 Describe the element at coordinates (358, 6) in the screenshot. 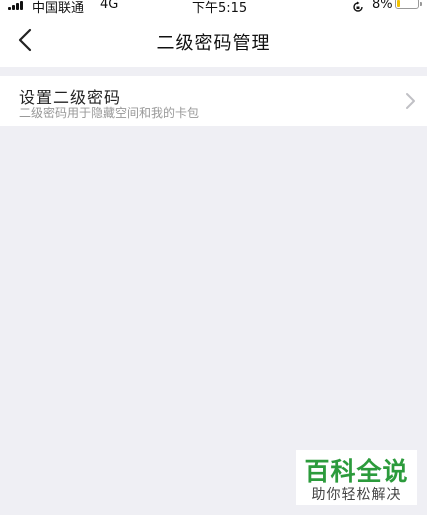

I see `rotation-lock-icon` at that location.